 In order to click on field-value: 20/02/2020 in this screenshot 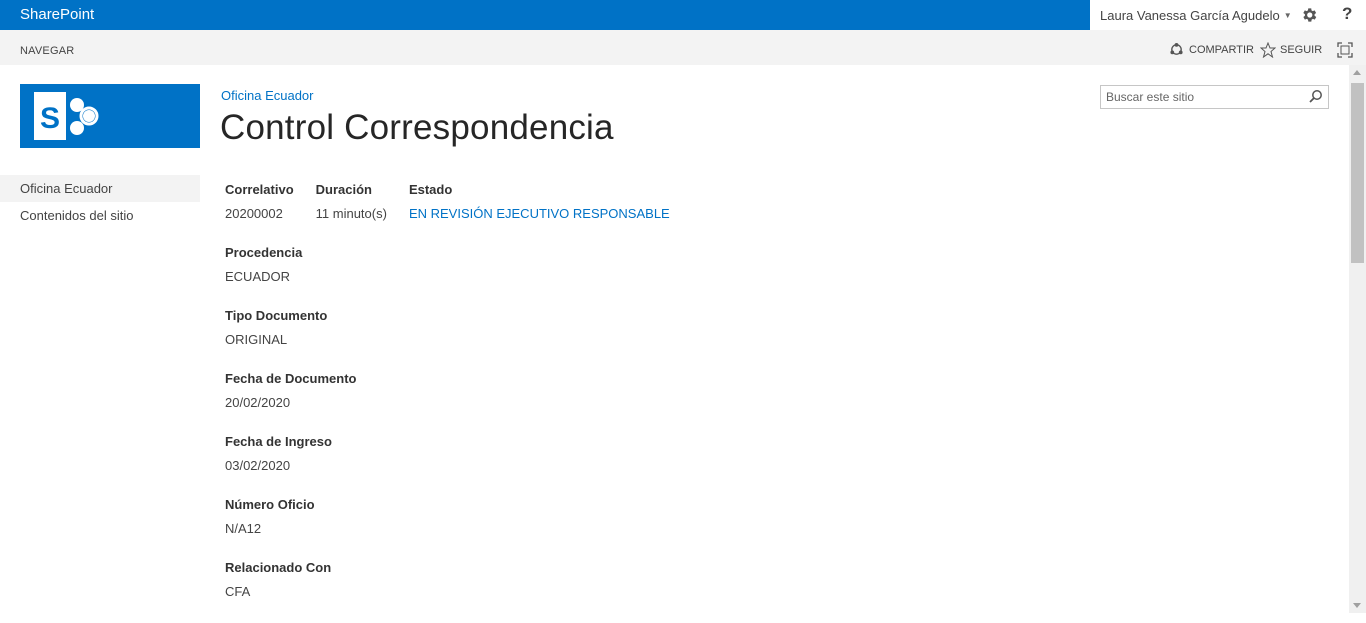, I will do `click(258, 402)`.